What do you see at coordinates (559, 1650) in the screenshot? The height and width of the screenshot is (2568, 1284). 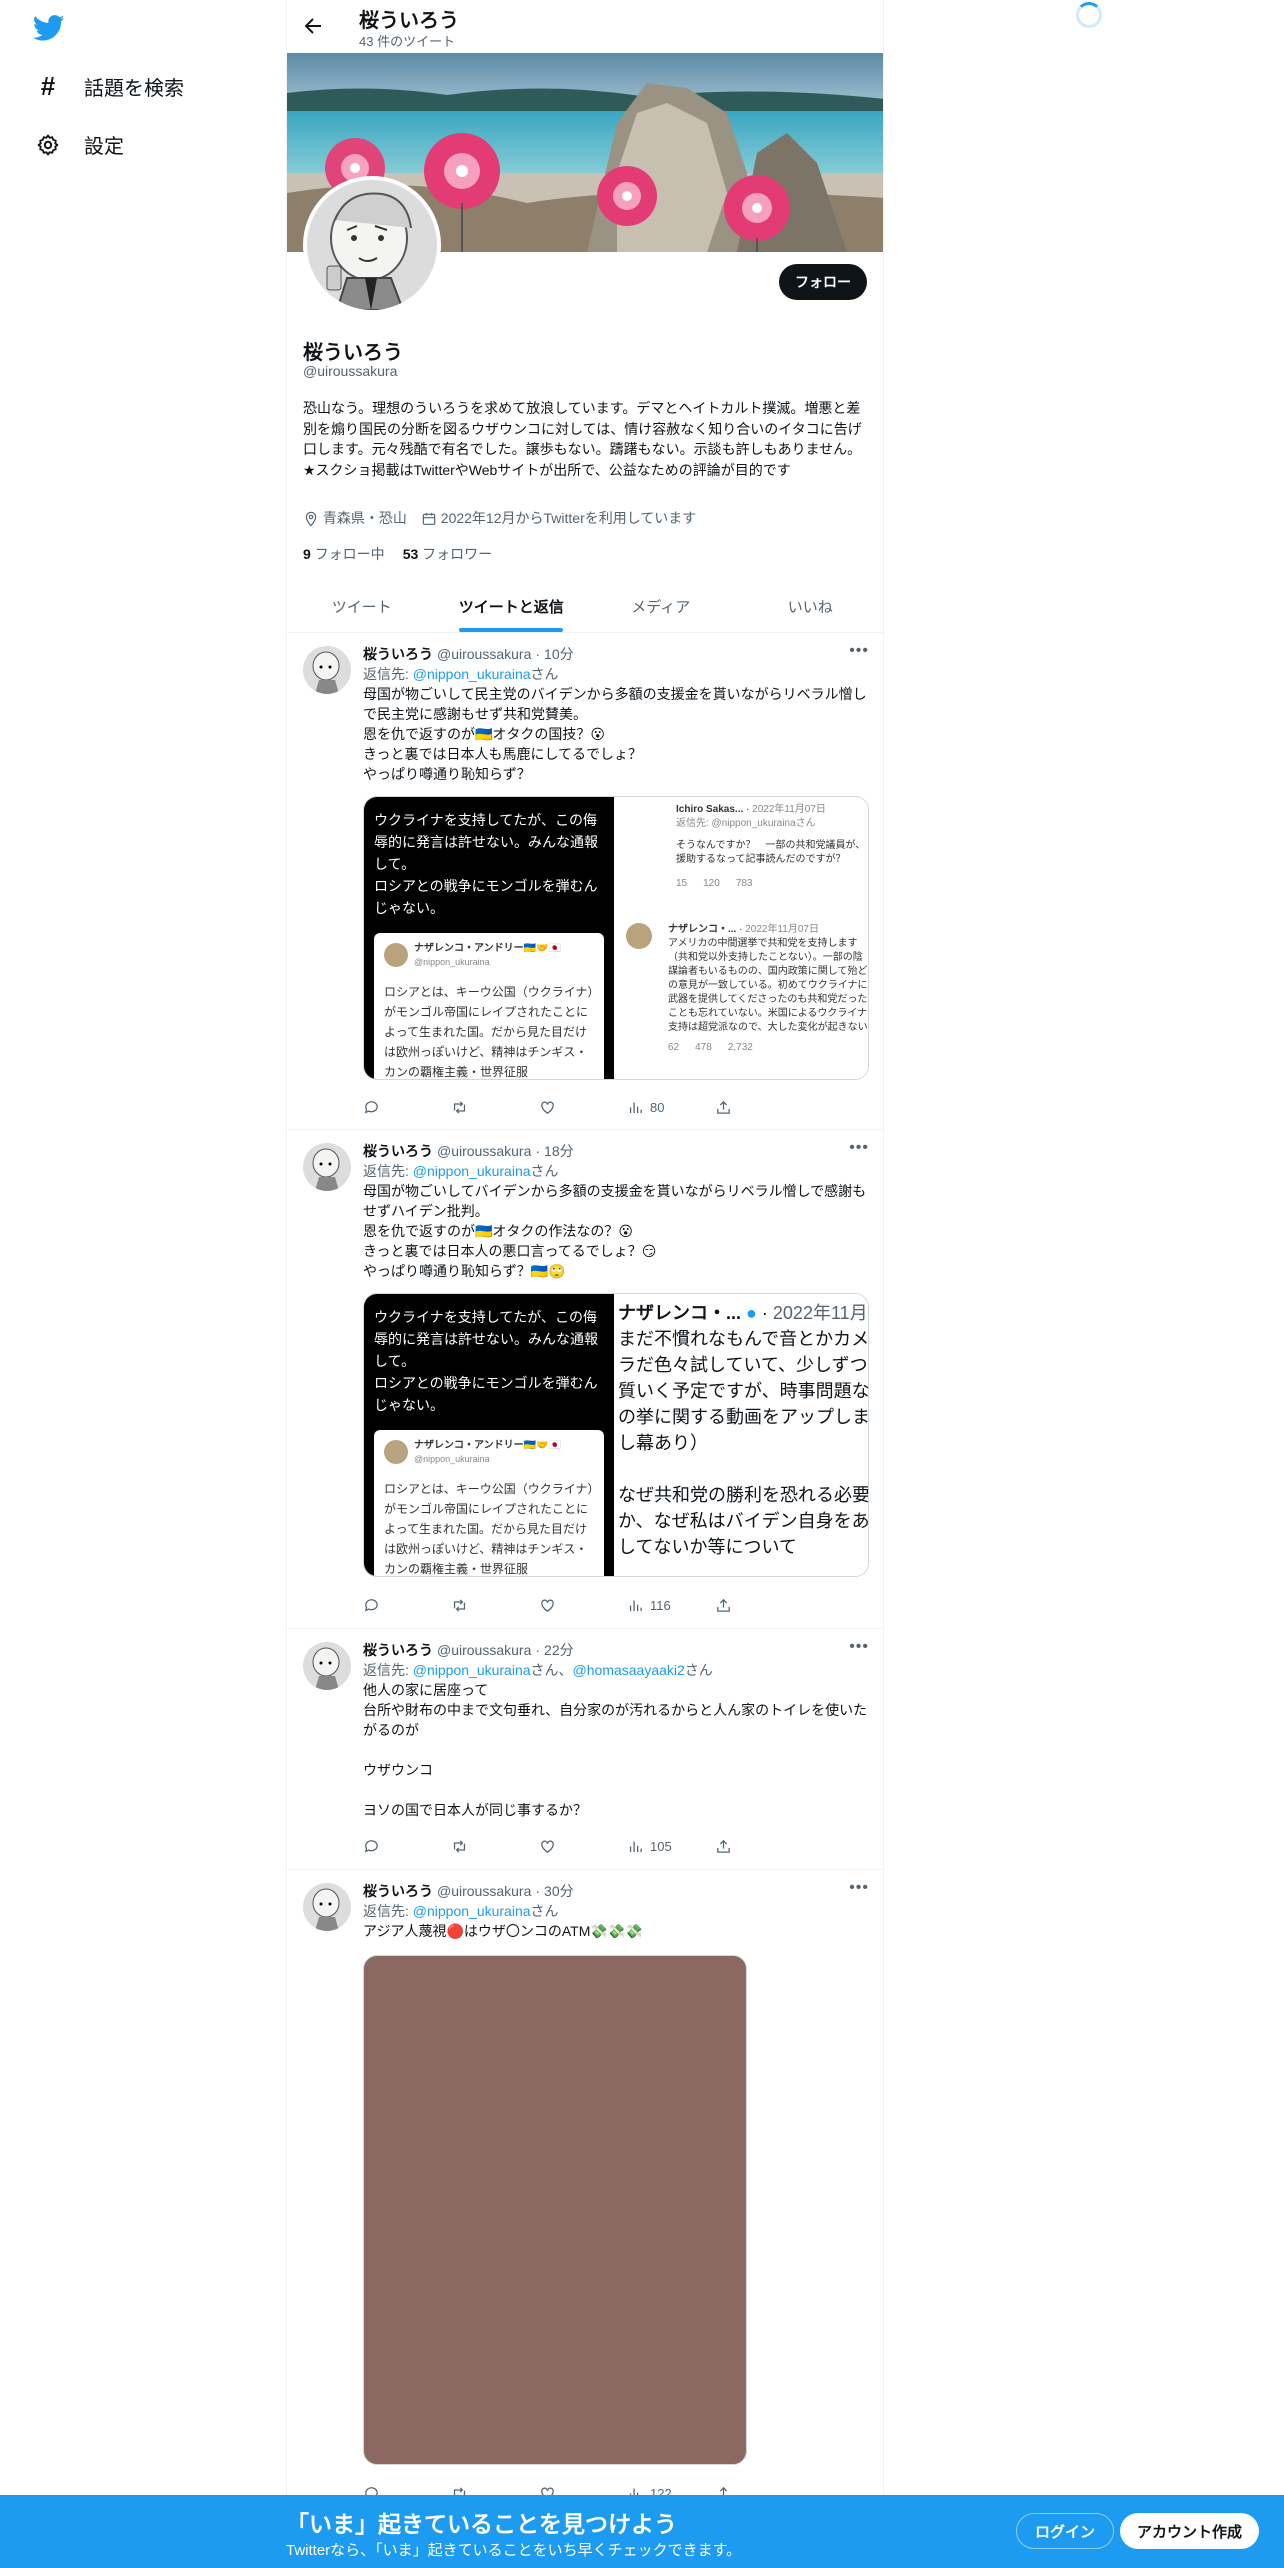 I see `tweet-time: 22分` at bounding box center [559, 1650].